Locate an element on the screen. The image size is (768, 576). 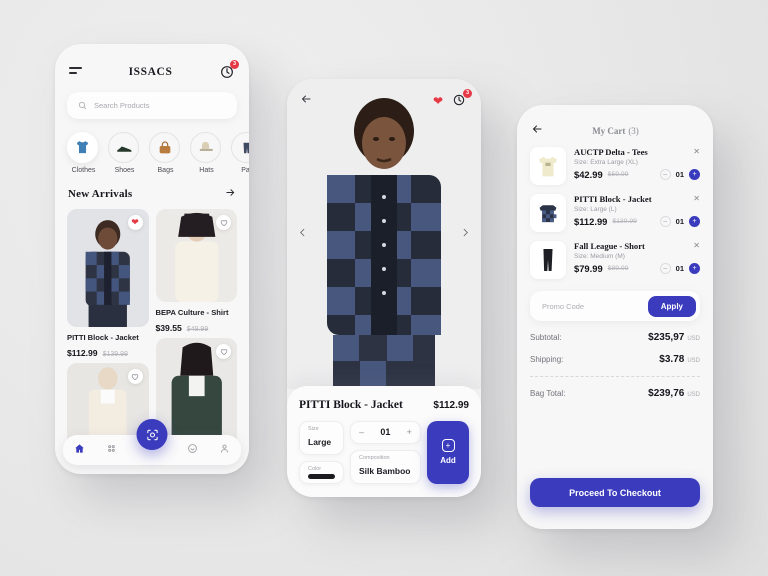
home-header: ISSACS 3 is located at coordinates (152, 62).